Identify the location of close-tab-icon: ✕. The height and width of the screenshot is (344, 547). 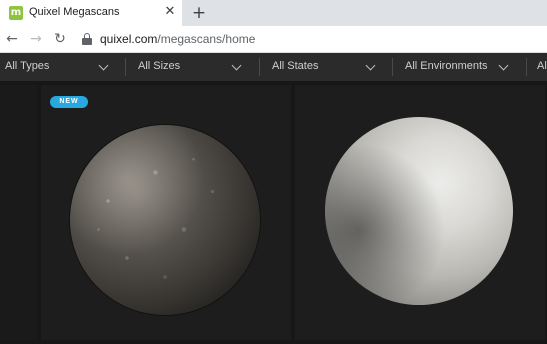
(170, 12).